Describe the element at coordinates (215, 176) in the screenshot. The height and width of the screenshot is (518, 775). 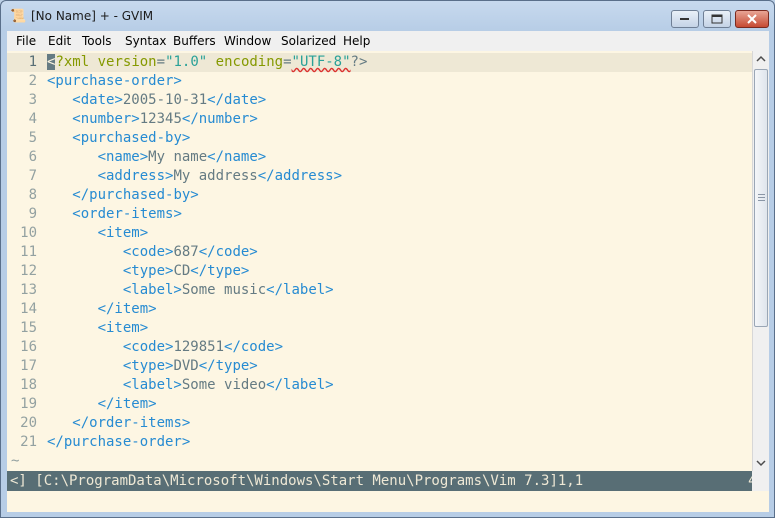
I see `xml-text: My address` at that location.